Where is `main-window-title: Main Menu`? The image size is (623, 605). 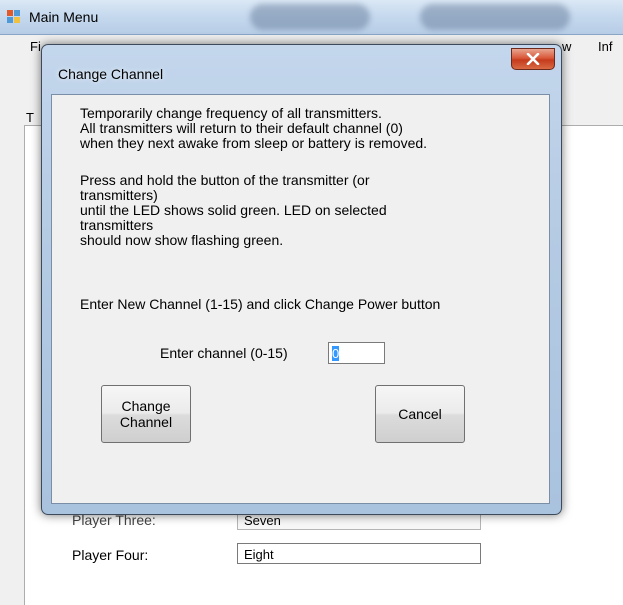 main-window-title: Main Menu is located at coordinates (64, 17).